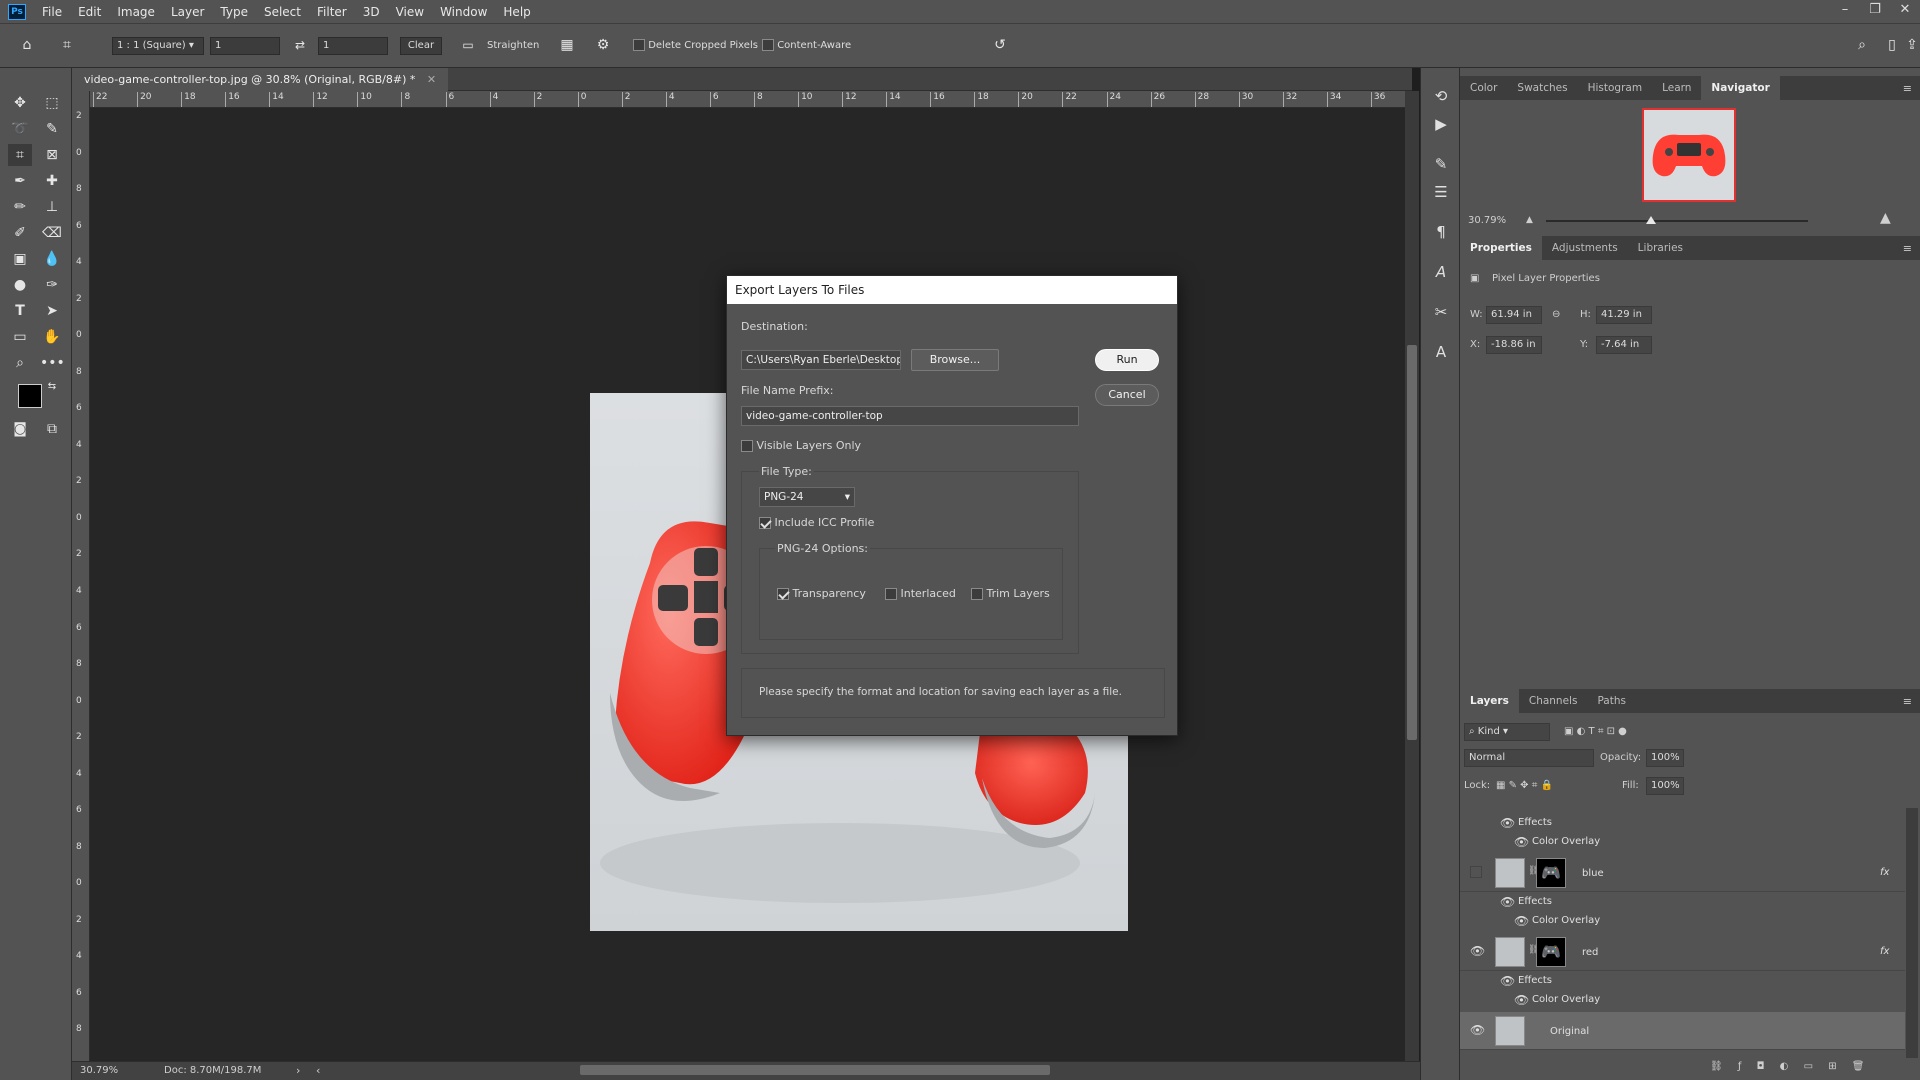 This screenshot has width=1920, height=1080. I want to click on panel-menu-icon: ≡, so click(1907, 88).